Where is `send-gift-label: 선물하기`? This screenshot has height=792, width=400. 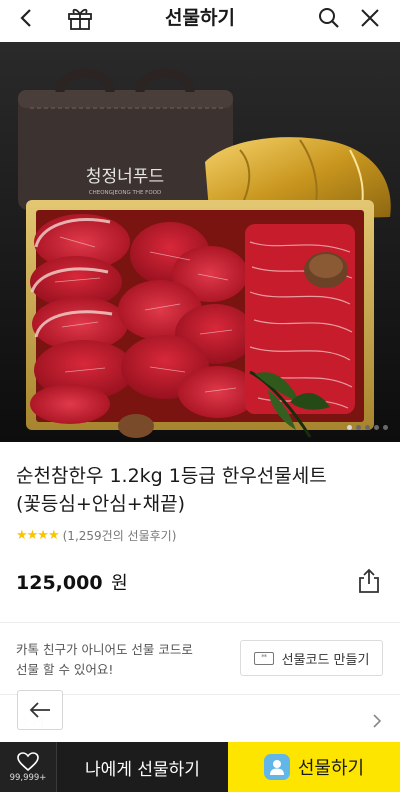 send-gift-label: 선물하기 is located at coordinates (331, 768).